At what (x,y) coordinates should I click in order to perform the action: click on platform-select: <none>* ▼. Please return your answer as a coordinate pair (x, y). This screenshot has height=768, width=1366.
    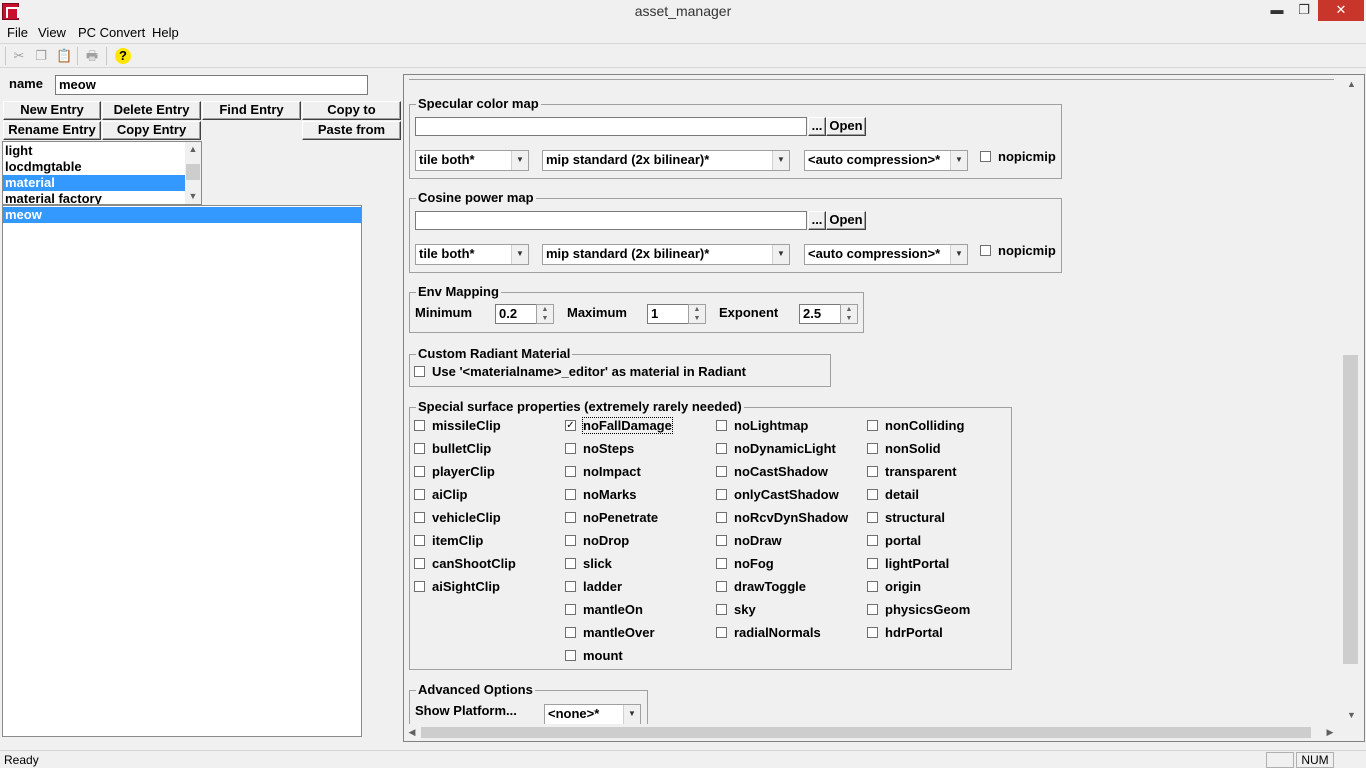
    Looking at the image, I should click on (592, 714).